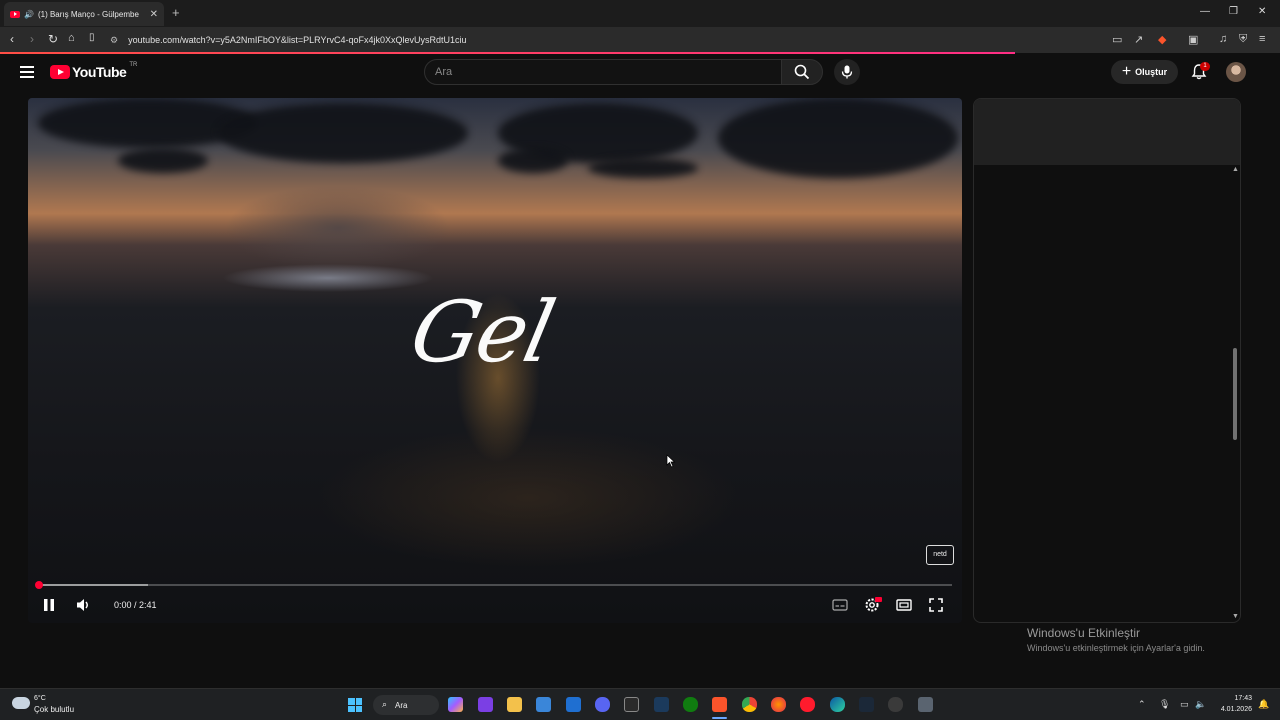 Image resolution: width=1280 pixels, height=720 pixels. What do you see at coordinates (1235, 616) in the screenshot?
I see `scroll-down-icon: ▼` at bounding box center [1235, 616].